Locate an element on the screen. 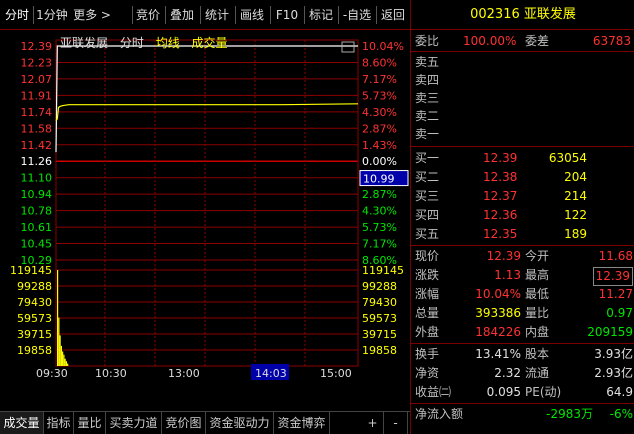 This screenshot has height=434, width=634. bid-price: 12.39 is located at coordinates (500, 158).